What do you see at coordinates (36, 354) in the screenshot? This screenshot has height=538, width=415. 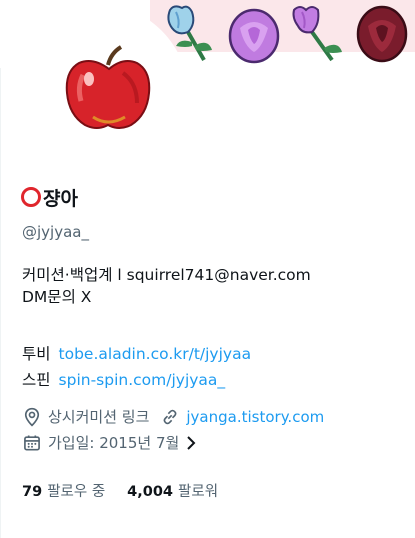 I see `bio-link-label: 투비` at bounding box center [36, 354].